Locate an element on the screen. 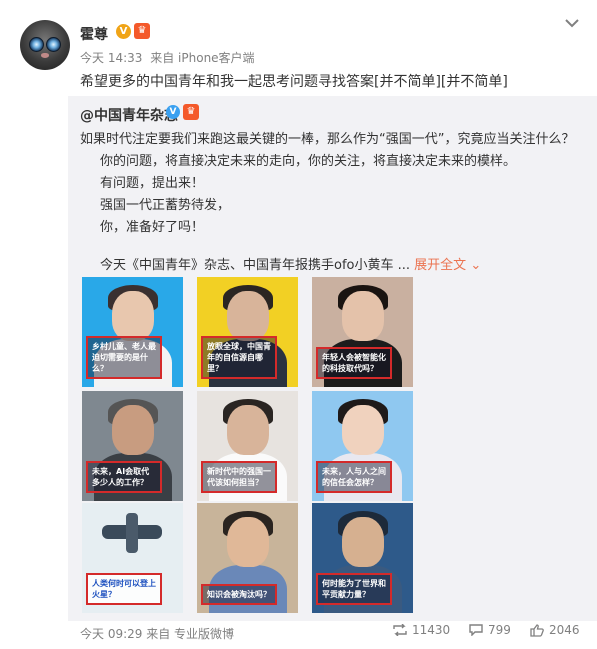  grid-image-1-caption: 乡村儿童、老人最迫切需要的是什么？ is located at coordinates (124, 357).